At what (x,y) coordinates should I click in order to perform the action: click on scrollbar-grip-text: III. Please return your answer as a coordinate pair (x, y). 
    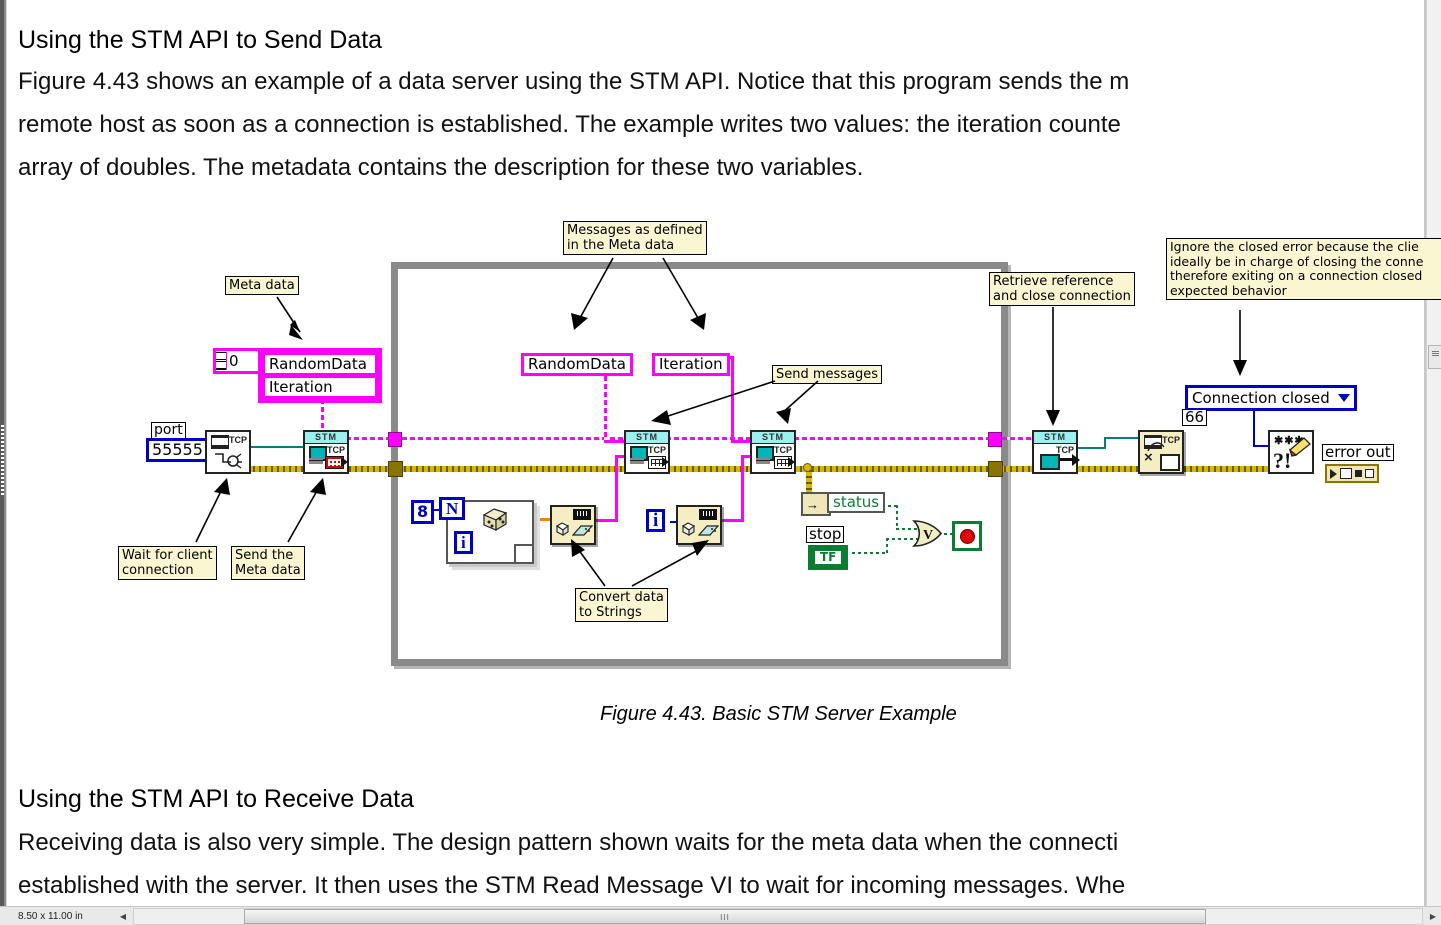
    Looking at the image, I should click on (725, 917).